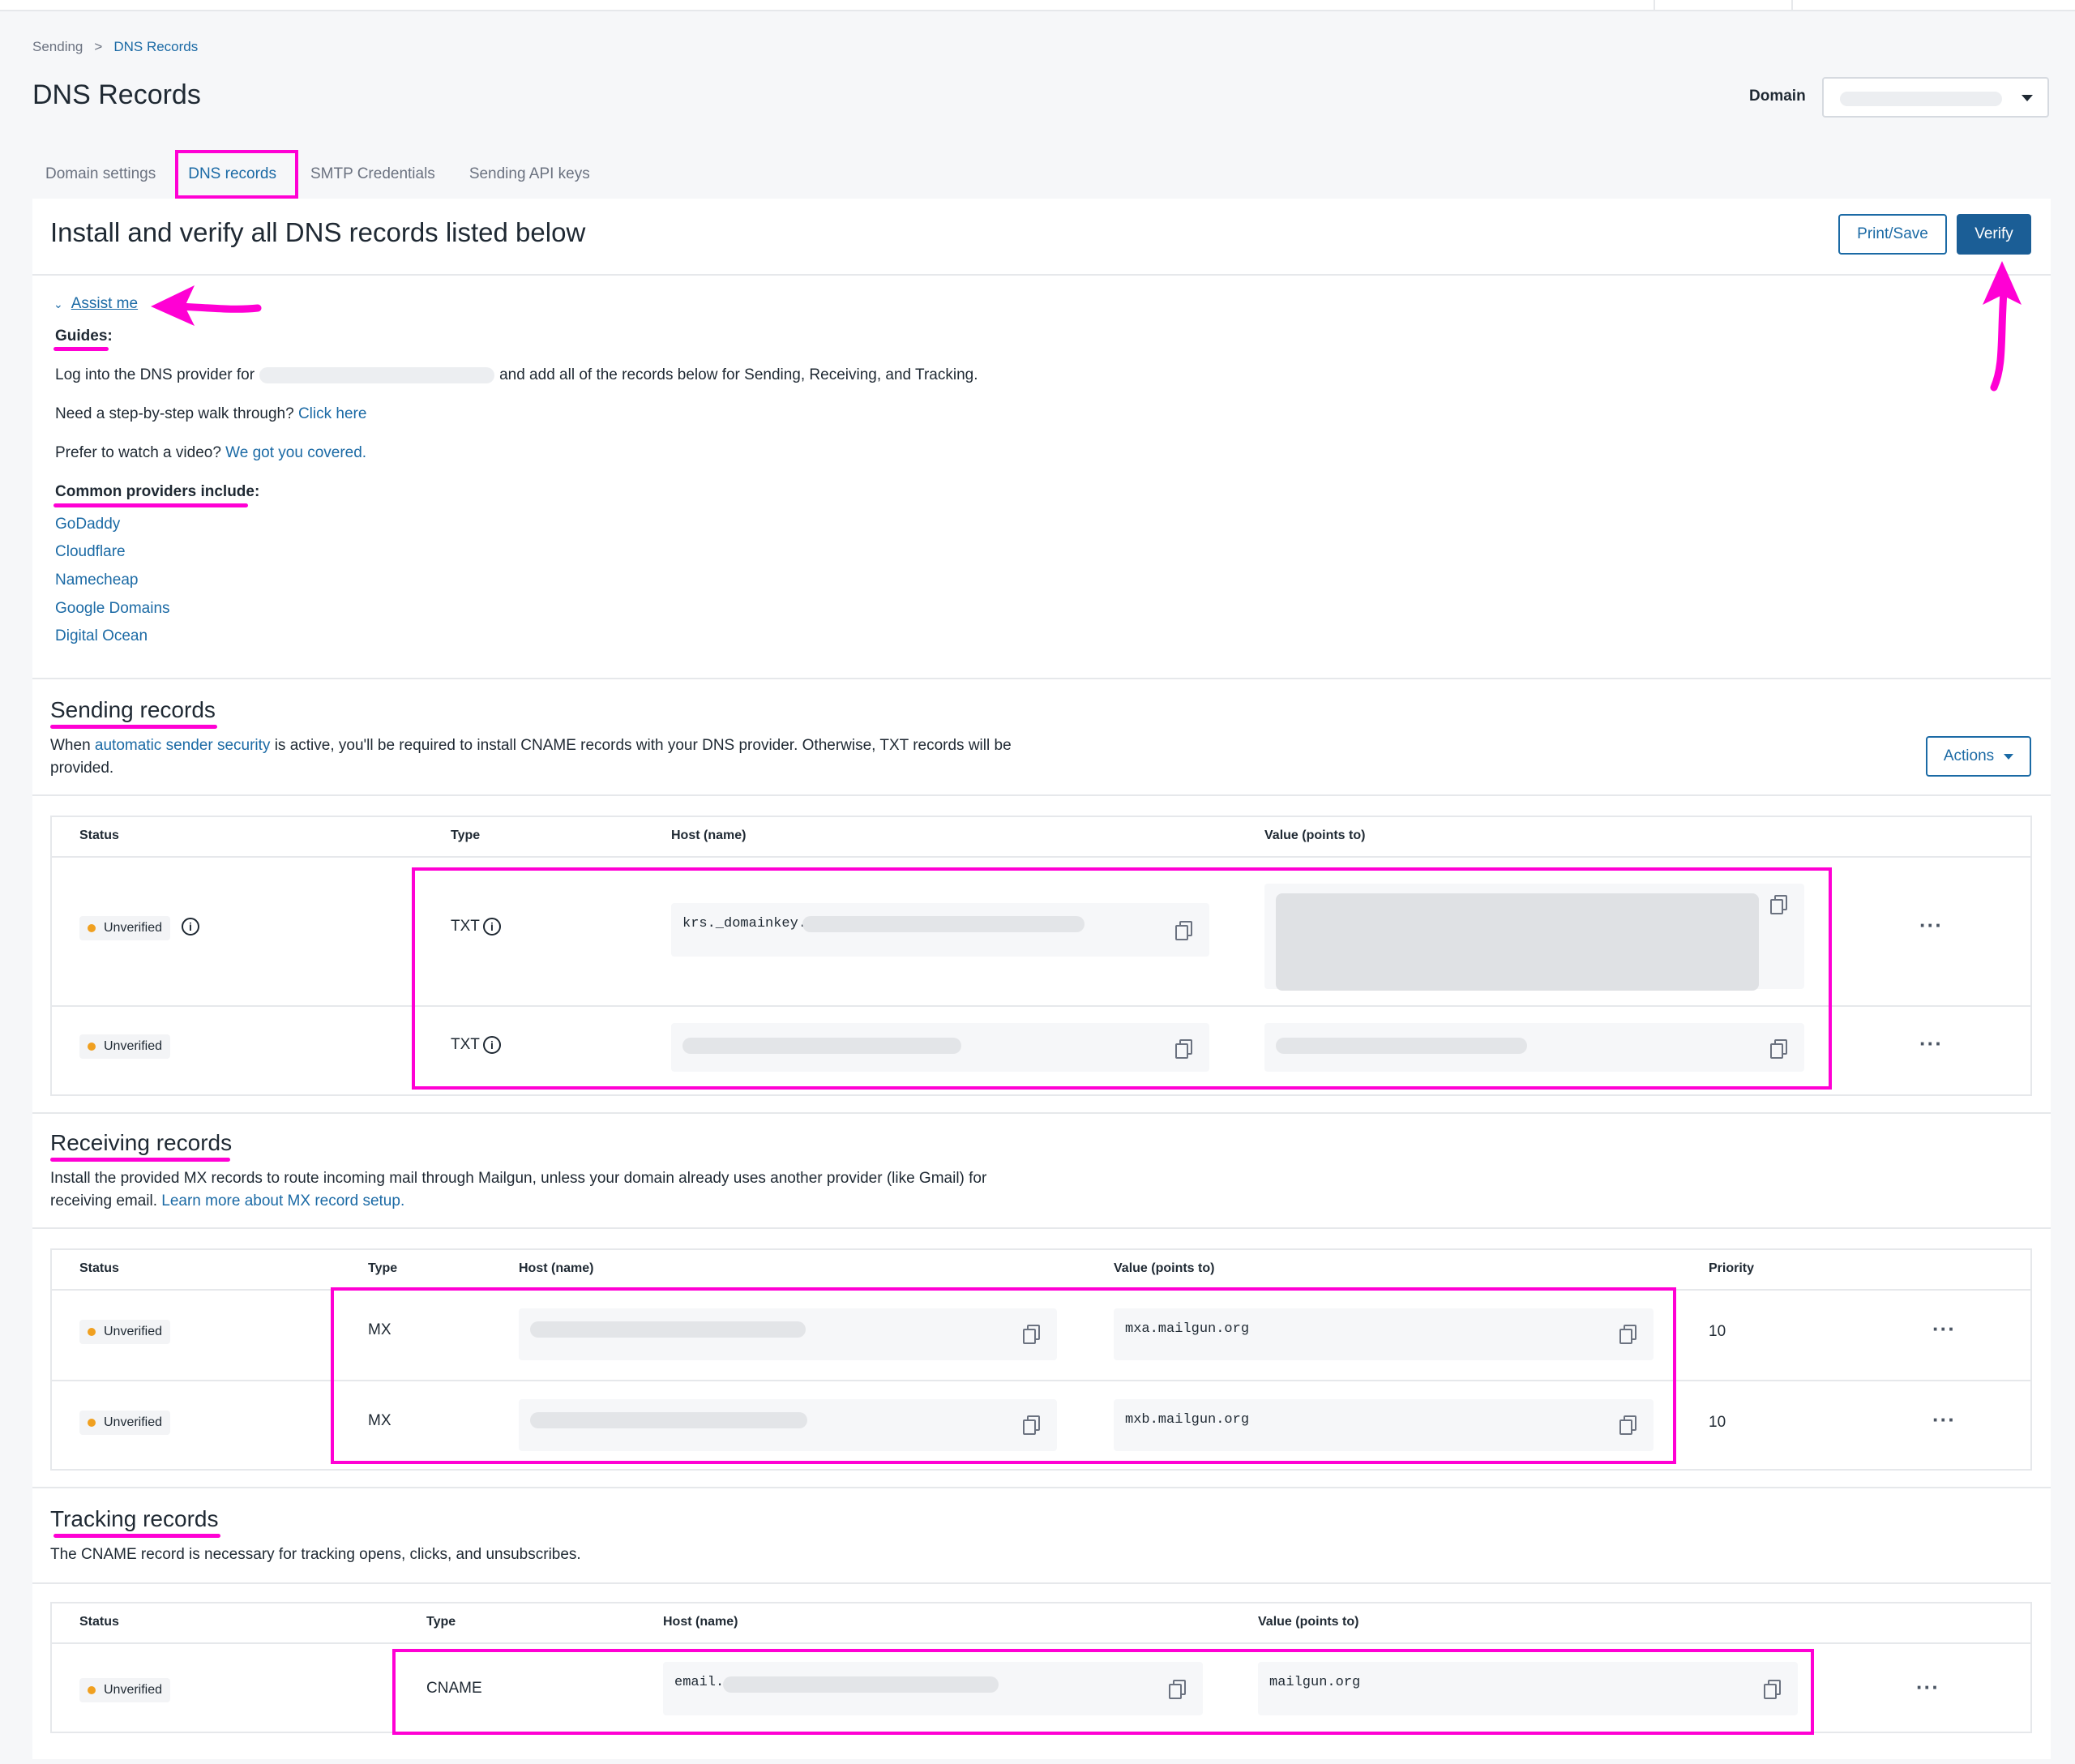 The width and height of the screenshot is (2075, 1764). Describe the element at coordinates (296, 452) in the screenshot. I see `video-link: We got you covered.` at that location.